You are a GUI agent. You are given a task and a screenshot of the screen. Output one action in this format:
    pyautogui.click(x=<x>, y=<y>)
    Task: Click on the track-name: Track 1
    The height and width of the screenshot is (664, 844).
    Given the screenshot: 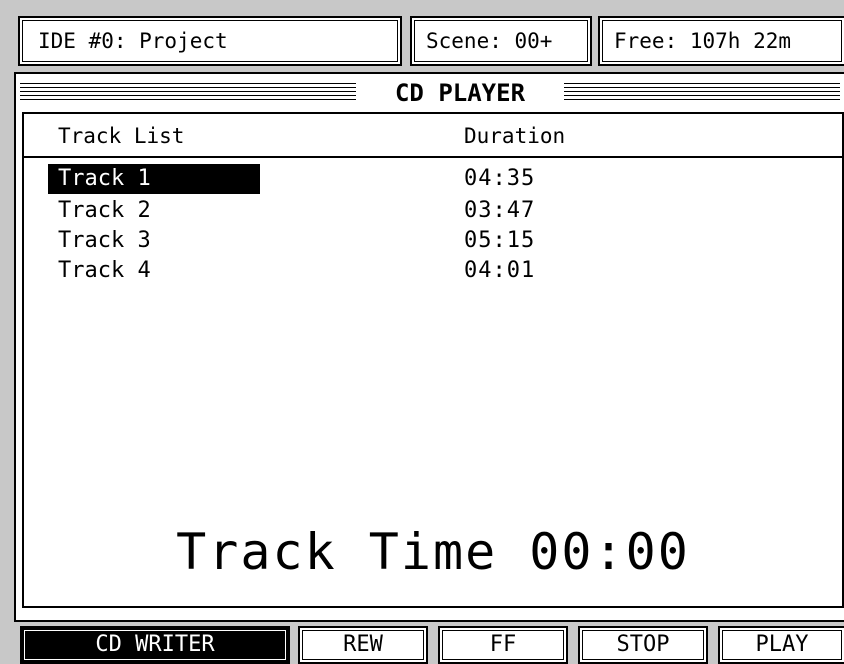 What is the action you would take?
    pyautogui.click(x=154, y=179)
    